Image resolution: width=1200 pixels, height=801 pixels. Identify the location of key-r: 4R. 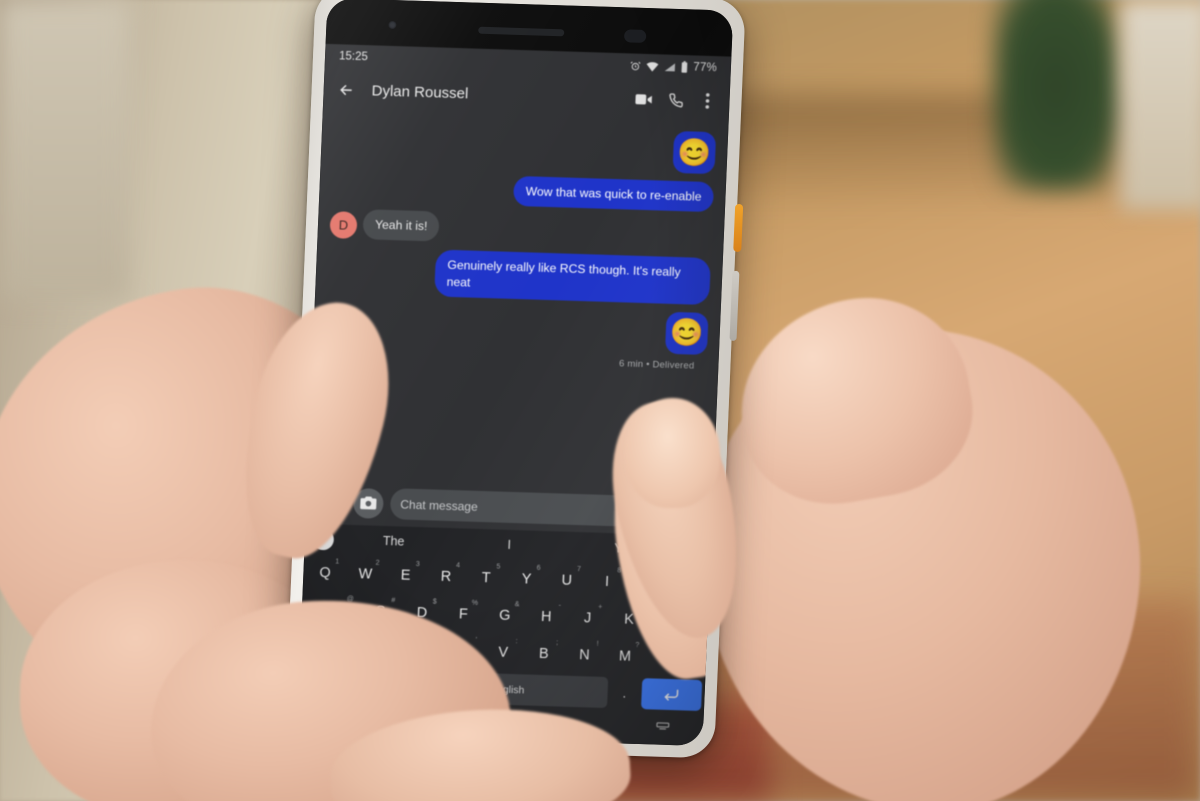
(446, 576).